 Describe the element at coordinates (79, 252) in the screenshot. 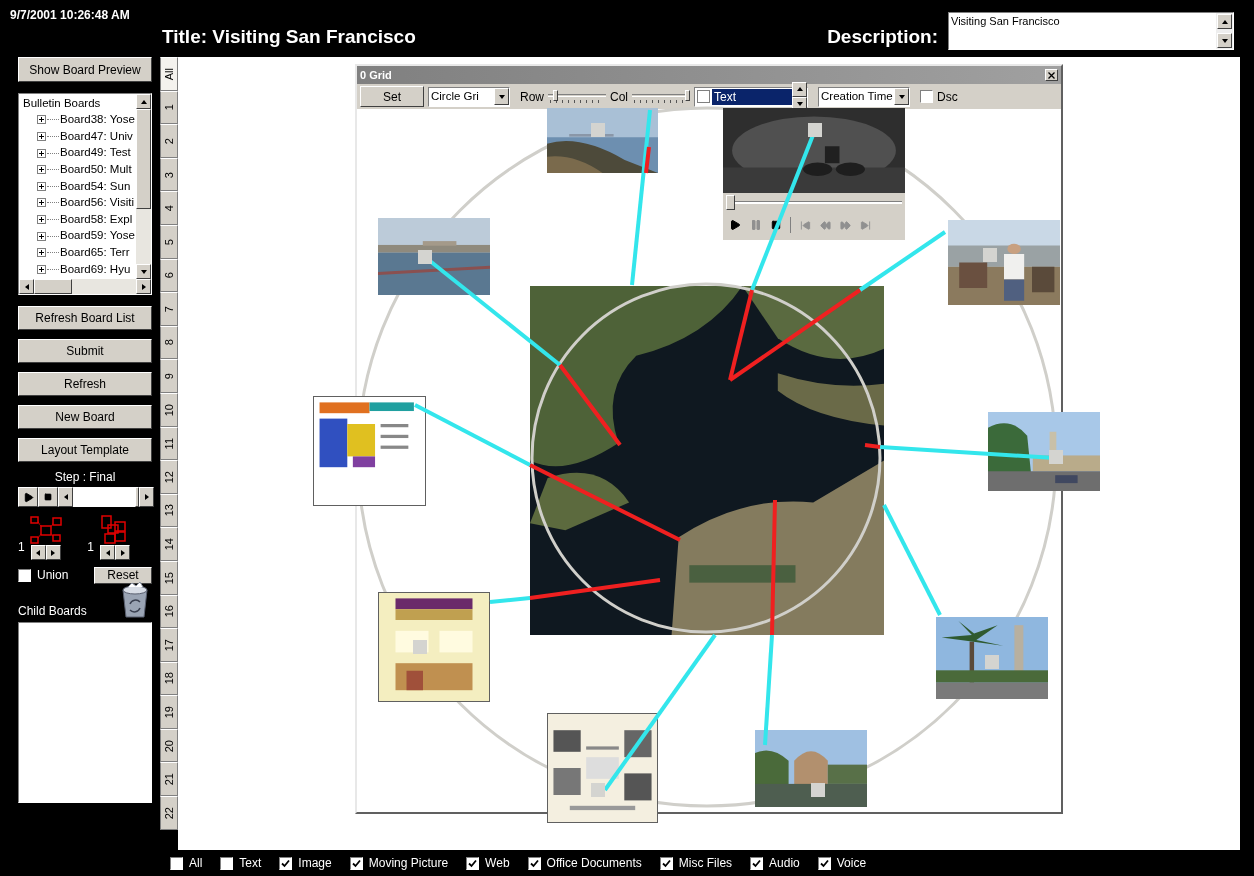

I see `tree-item: Board65: Terr` at that location.